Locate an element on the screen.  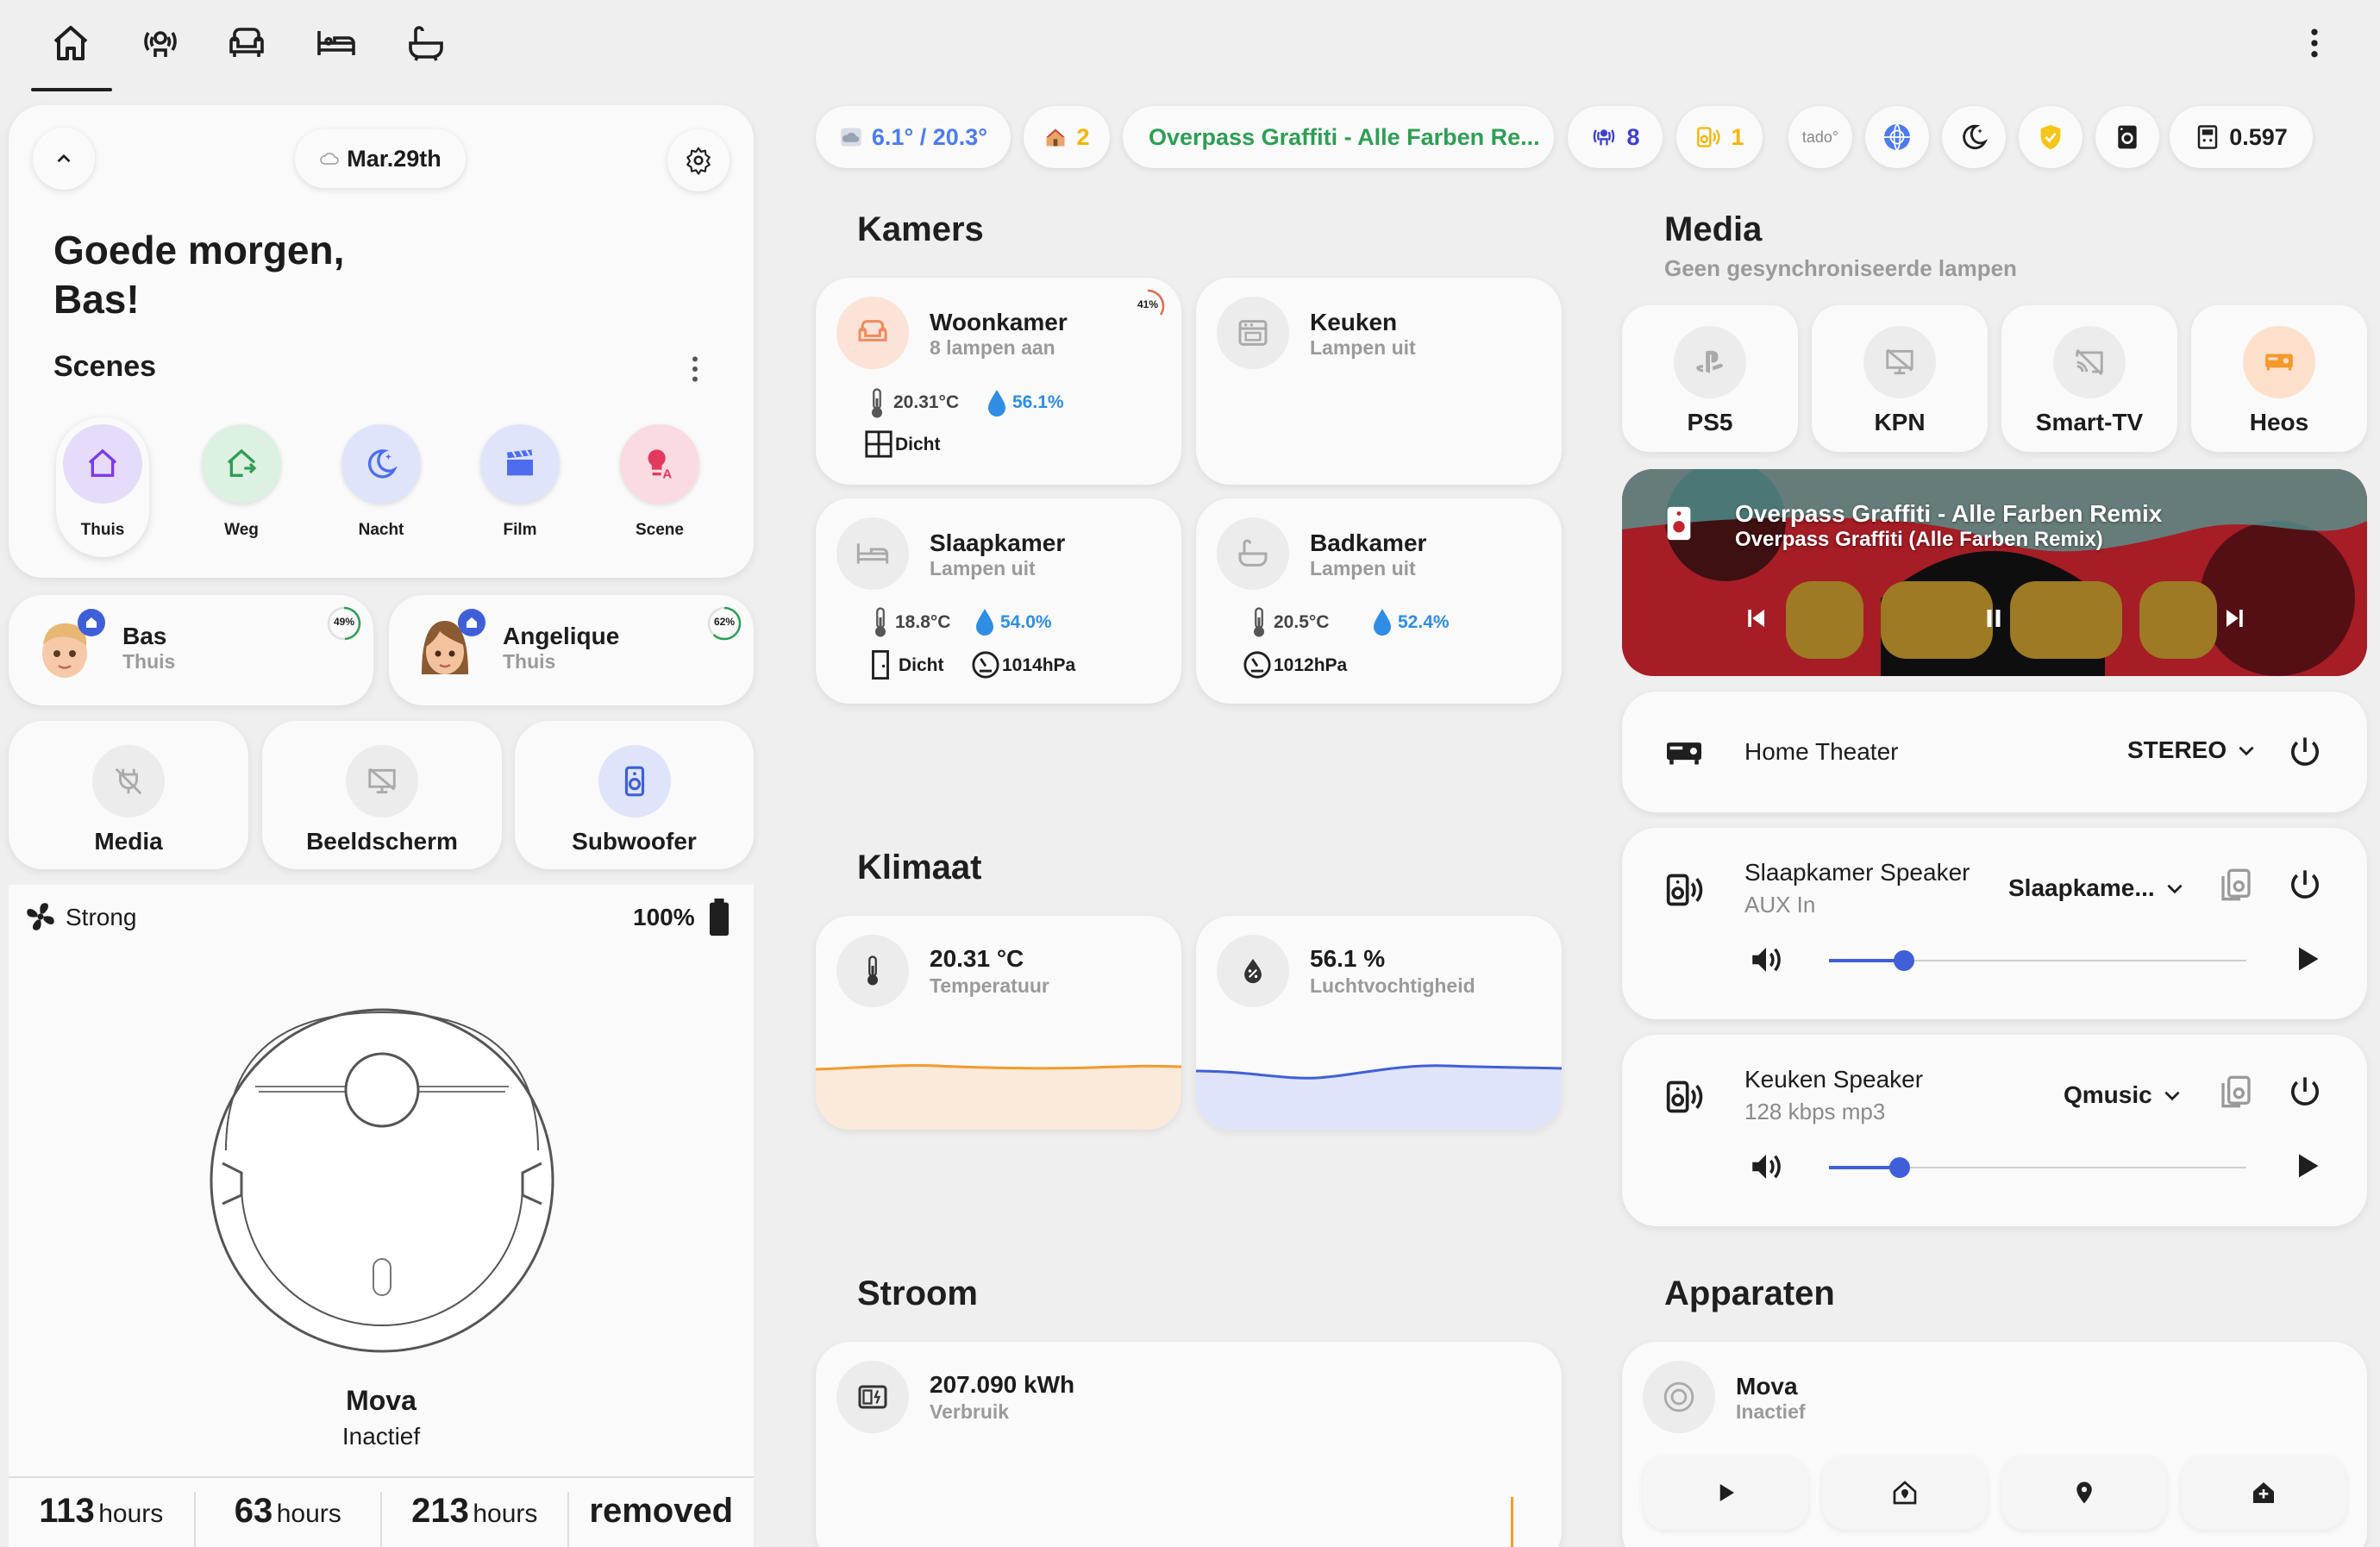
room-temp: 20.31°C is located at coordinates (927, 402).